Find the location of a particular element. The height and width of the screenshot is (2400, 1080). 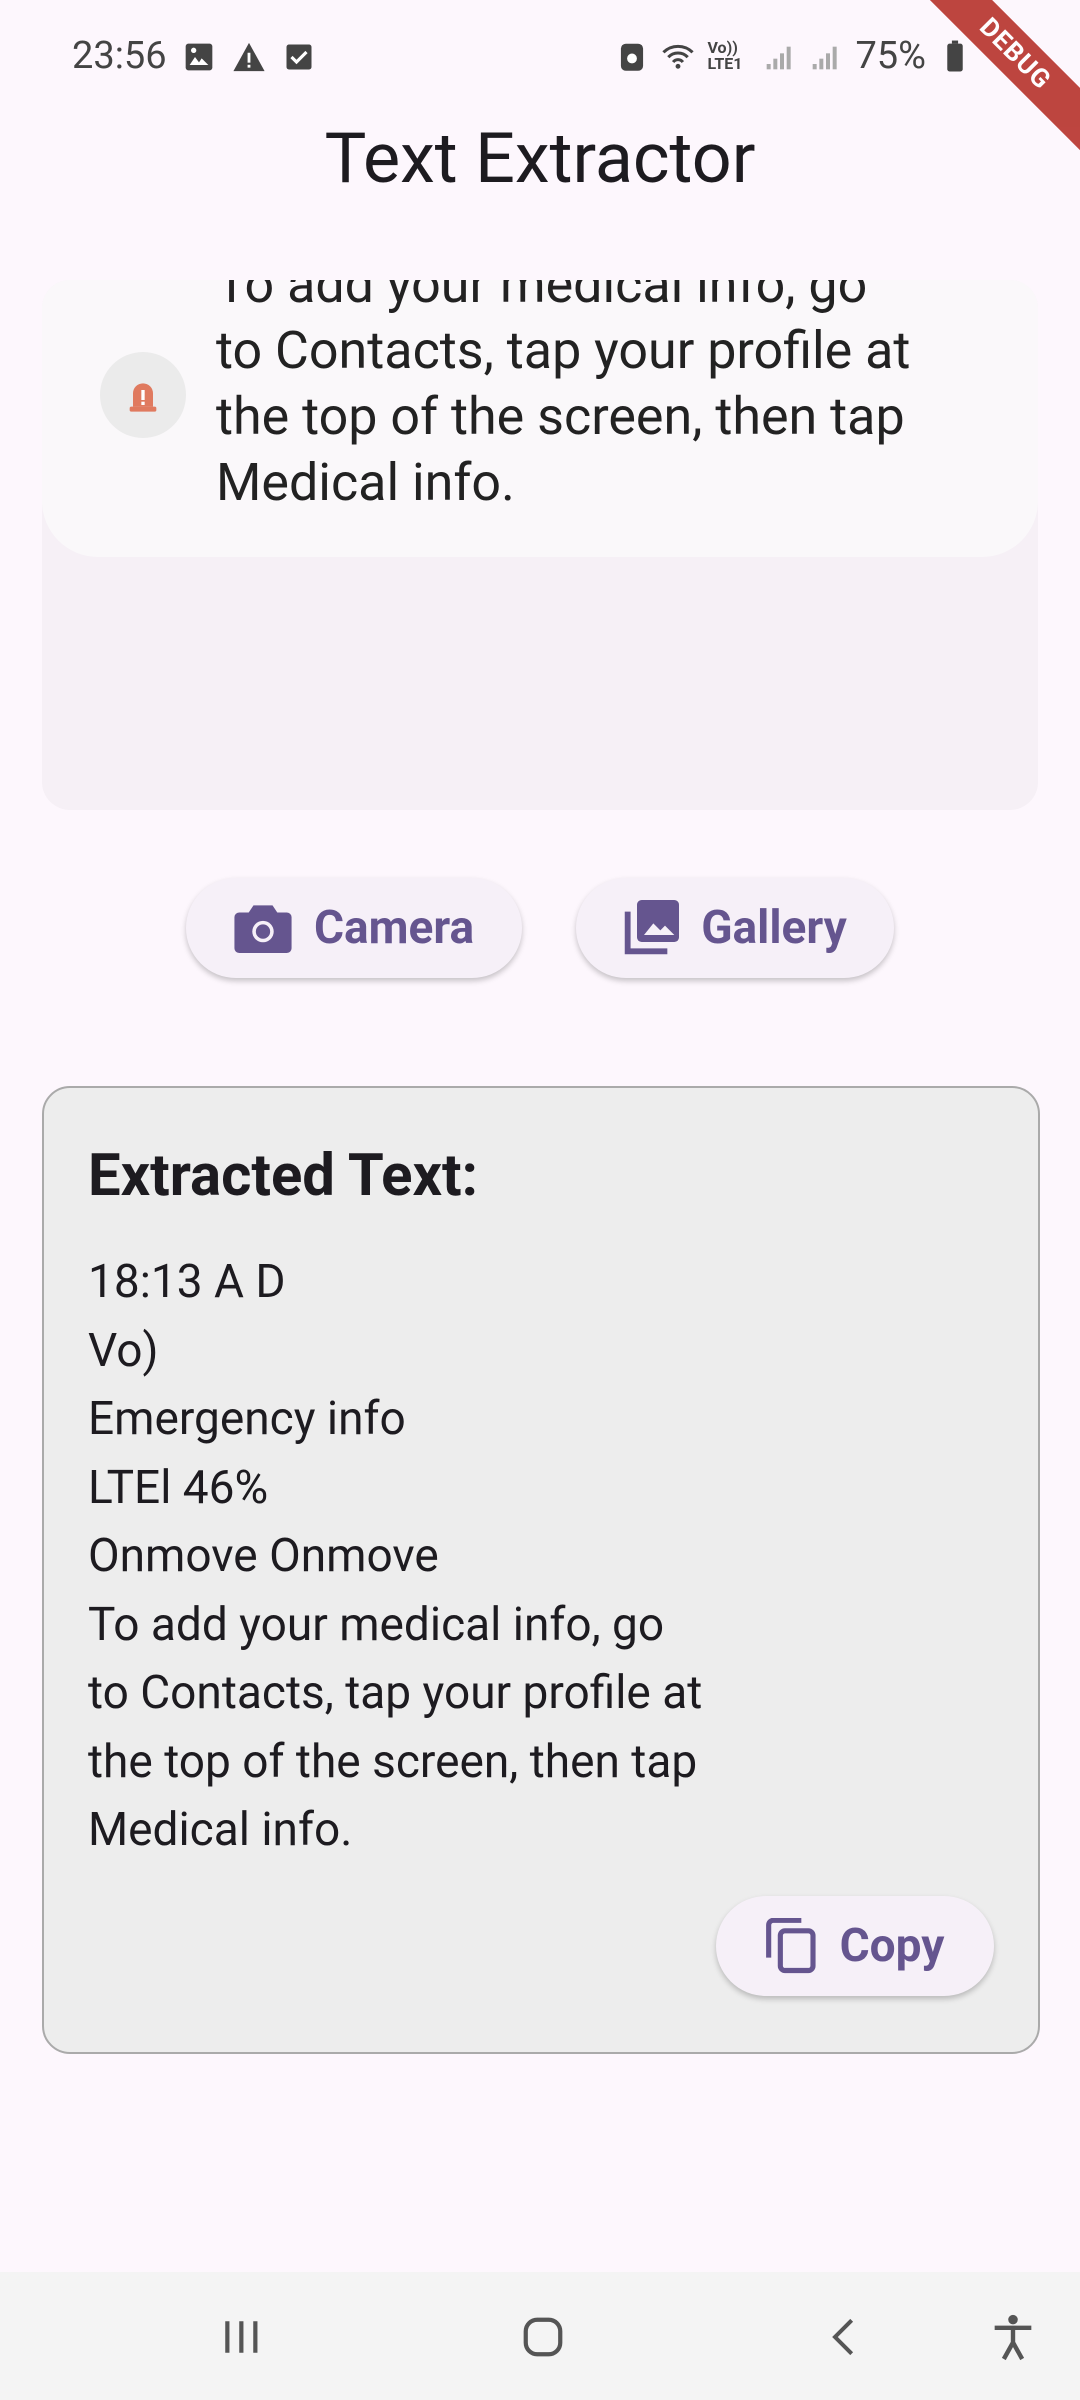

siren-icon is located at coordinates (143, 397).